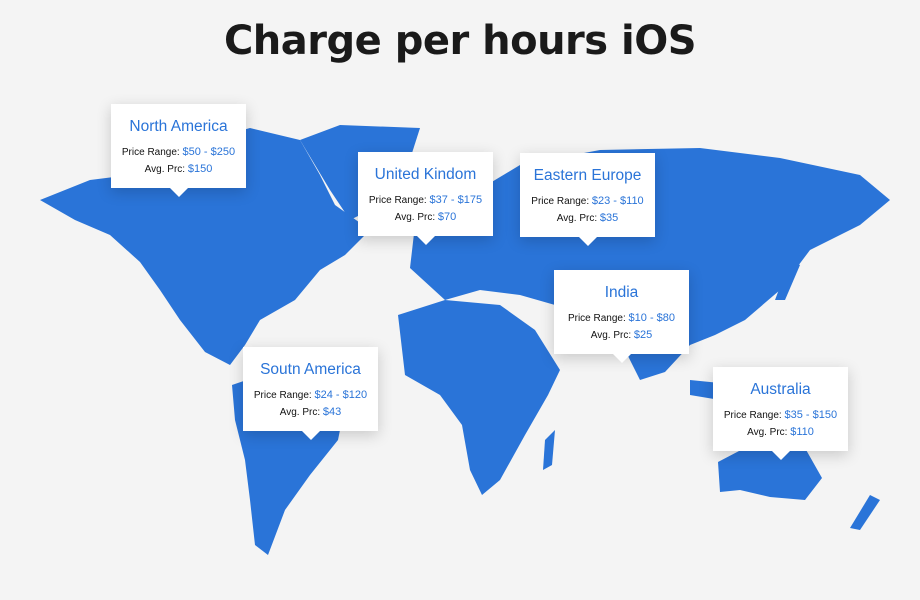 Image resolution: width=920 pixels, height=600 pixels. I want to click on avg-value: $150, so click(200, 169).